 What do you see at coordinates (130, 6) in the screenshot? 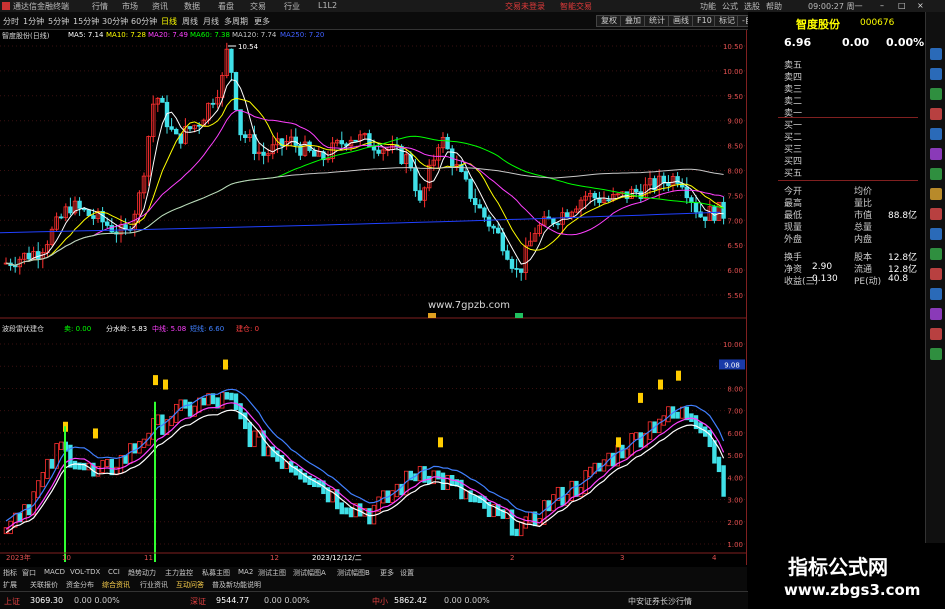
I see `menu-market: 市场` at bounding box center [130, 6].